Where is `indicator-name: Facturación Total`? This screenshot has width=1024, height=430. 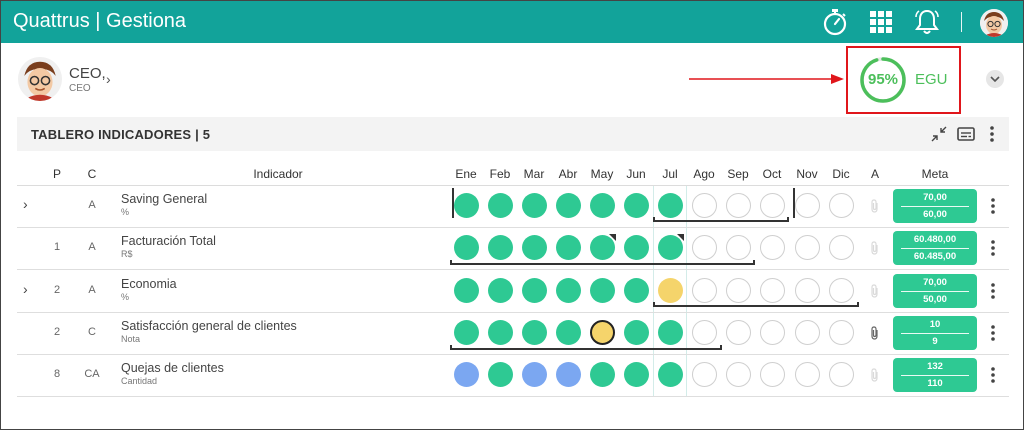
indicator-name: Facturación Total is located at coordinates (168, 241).